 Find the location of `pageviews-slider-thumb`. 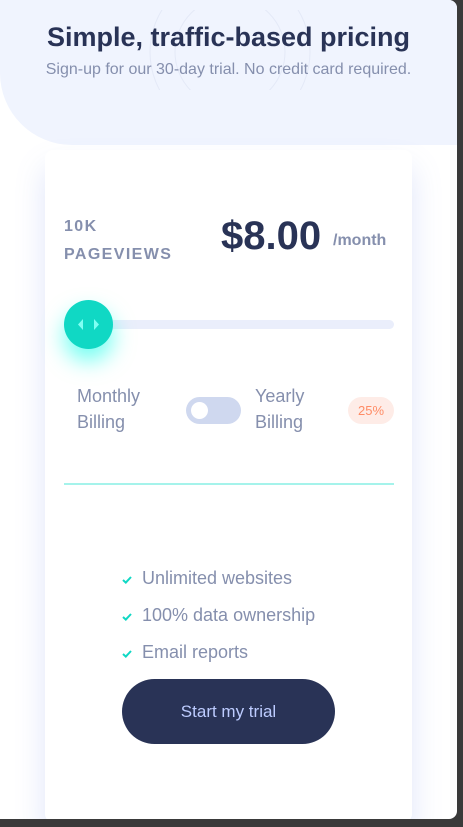

pageviews-slider-thumb is located at coordinates (88, 324).